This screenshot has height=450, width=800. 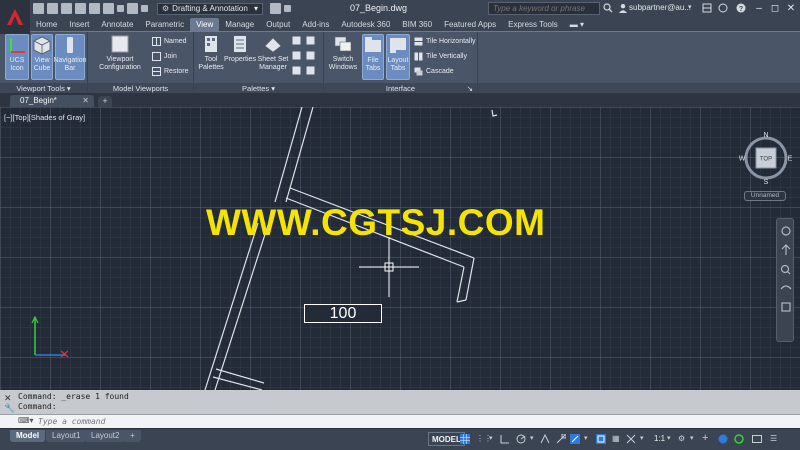 I want to click on transparency-icon: ▦, so click(x=617, y=439).